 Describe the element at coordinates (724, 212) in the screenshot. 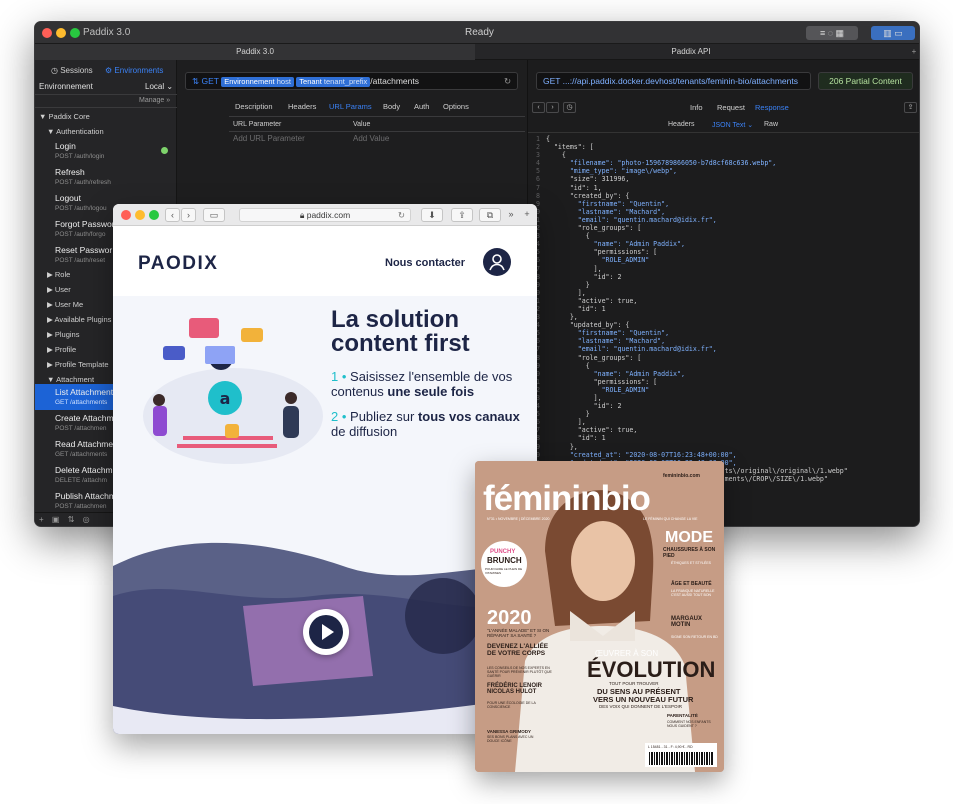

I see `code-line: 10 "lastname": "Machard",` at that location.